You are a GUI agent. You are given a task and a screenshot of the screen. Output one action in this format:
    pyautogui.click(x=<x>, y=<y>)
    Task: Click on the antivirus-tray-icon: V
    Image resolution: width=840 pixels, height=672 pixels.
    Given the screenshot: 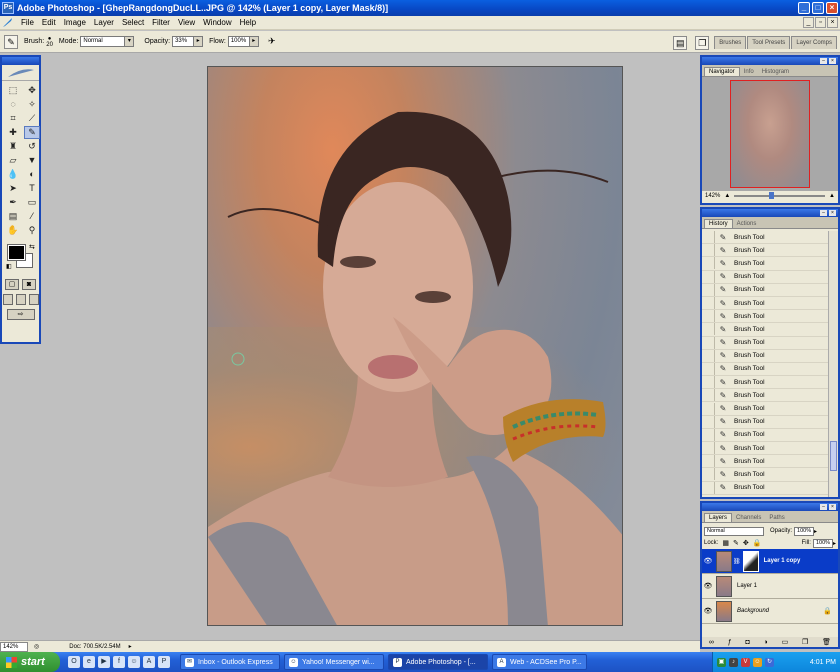 What is the action you would take?
    pyautogui.click(x=745, y=662)
    